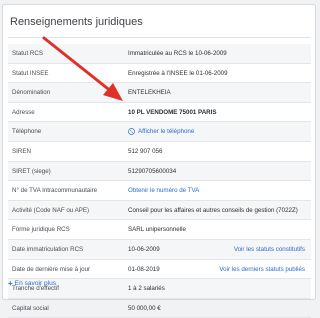  What do you see at coordinates (76, 22) in the screenshot?
I see `section-title: Renseignements juridiques` at bounding box center [76, 22].